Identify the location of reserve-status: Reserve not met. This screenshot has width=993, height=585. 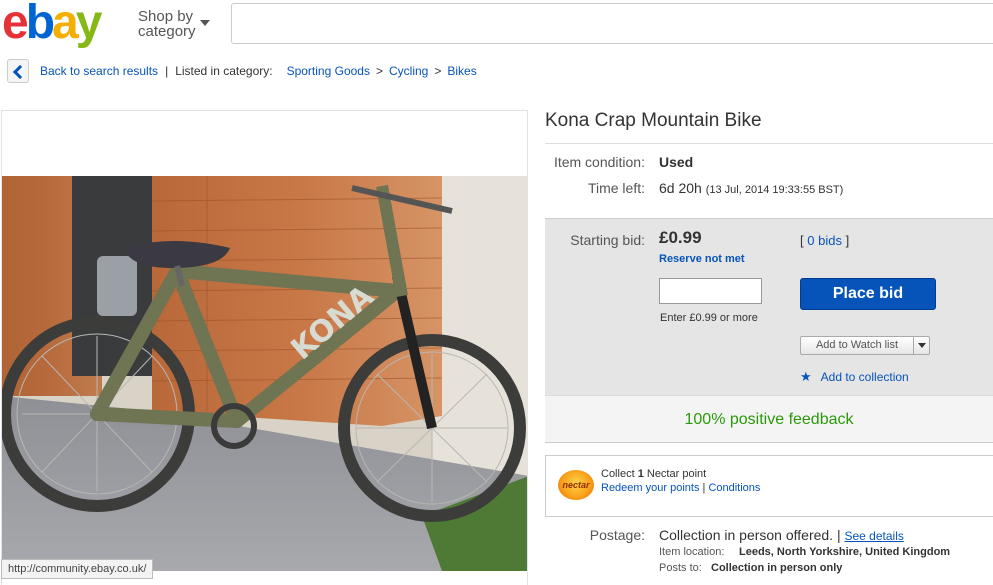
(702, 259).